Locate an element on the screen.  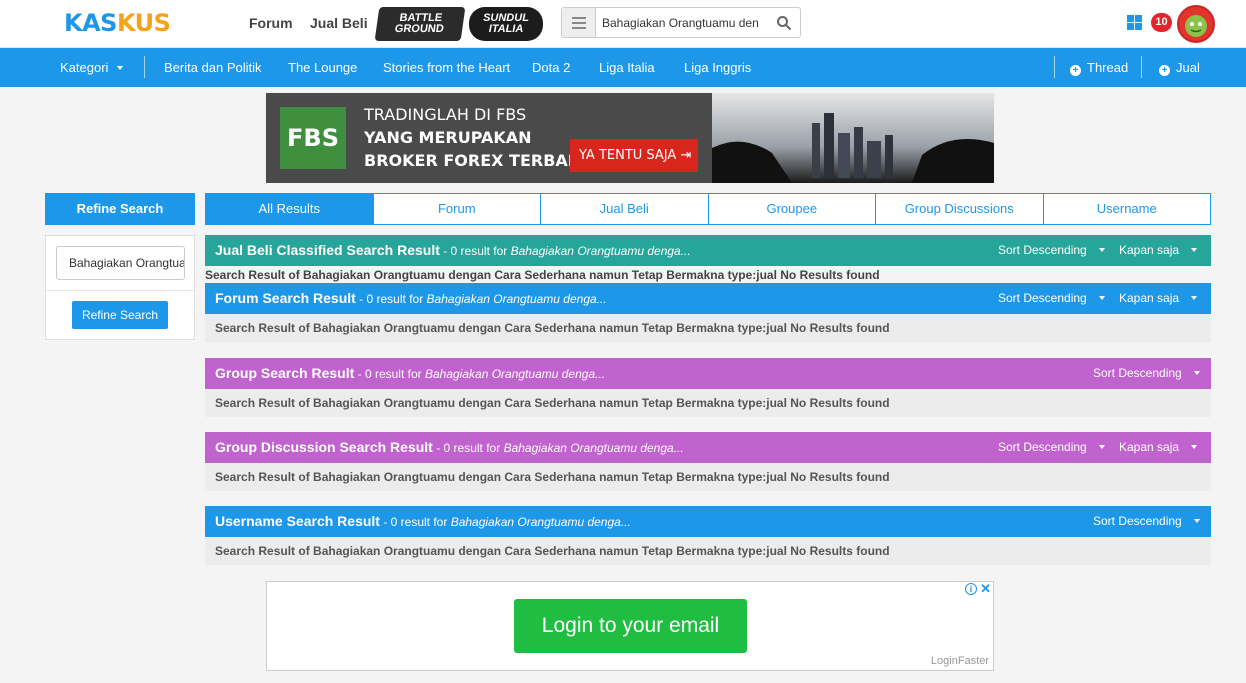
search-bar is located at coordinates (681, 22).